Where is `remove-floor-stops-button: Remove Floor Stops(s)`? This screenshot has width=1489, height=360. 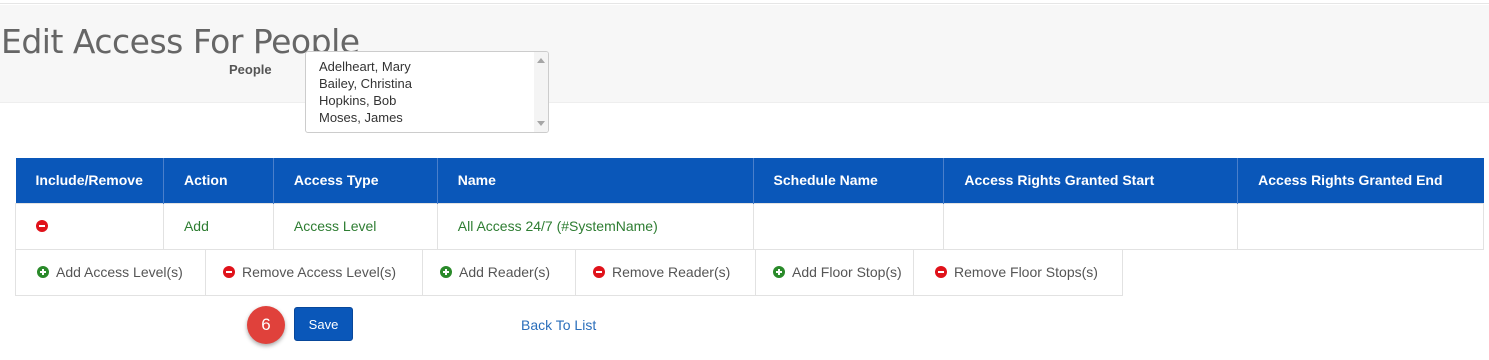 remove-floor-stops-button: Remove Floor Stops(s) is located at coordinates (1017, 272).